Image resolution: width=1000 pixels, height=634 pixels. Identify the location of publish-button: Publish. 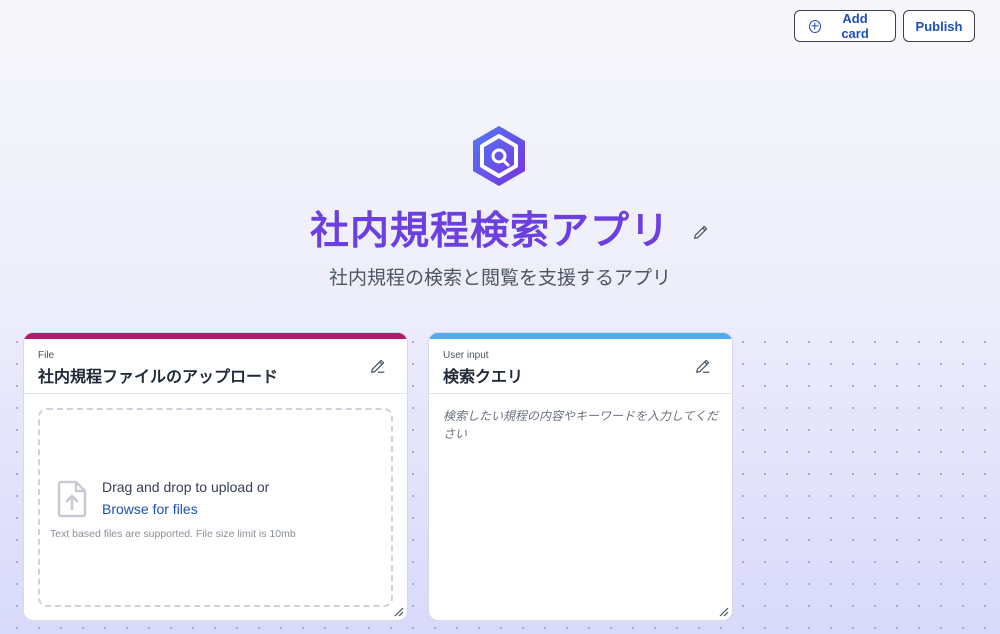
(939, 26).